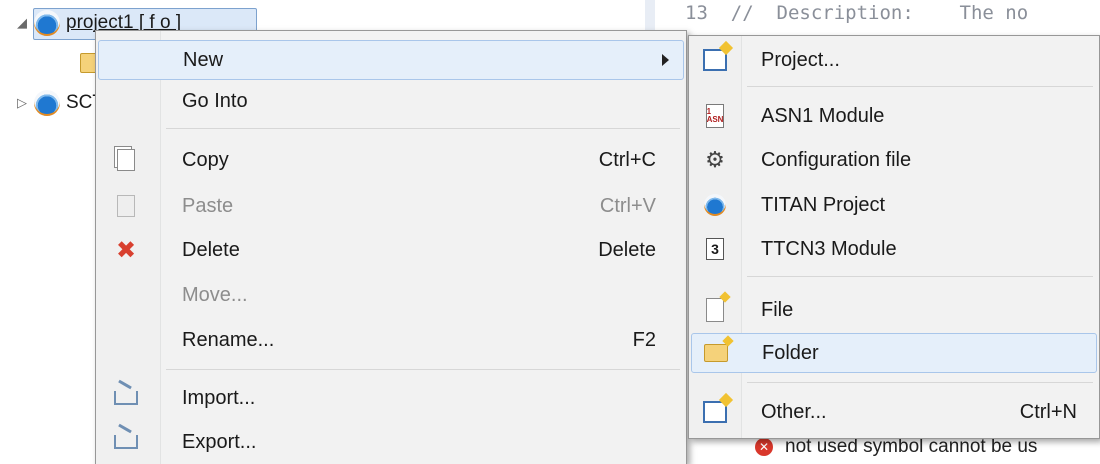  I want to click on problem-marker: ✕ not used symbol cannot be us, so click(896, 447).